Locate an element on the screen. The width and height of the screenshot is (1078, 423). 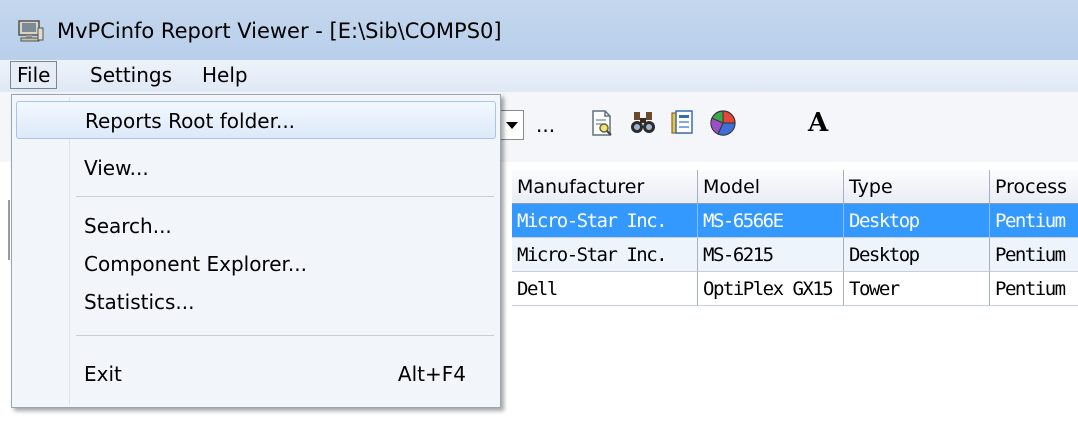
binoculars-icon is located at coordinates (643, 123).